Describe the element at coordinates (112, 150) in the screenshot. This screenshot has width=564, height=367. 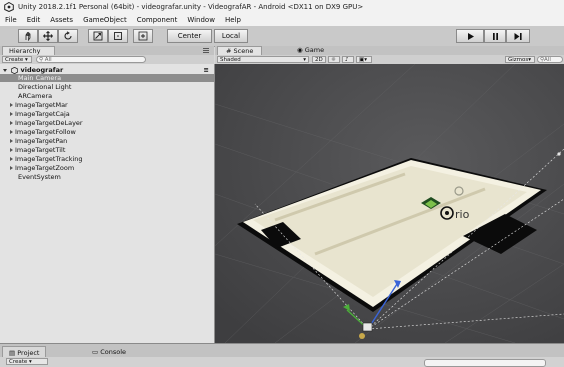
I see `hierarchy-item: ImageTargetTilt` at that location.